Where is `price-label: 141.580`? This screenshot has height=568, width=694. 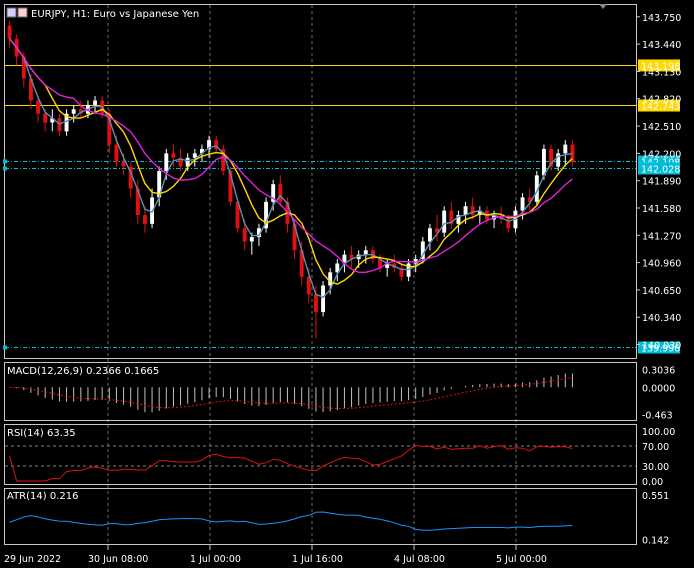 price-label: 141.580 is located at coordinates (661, 209).